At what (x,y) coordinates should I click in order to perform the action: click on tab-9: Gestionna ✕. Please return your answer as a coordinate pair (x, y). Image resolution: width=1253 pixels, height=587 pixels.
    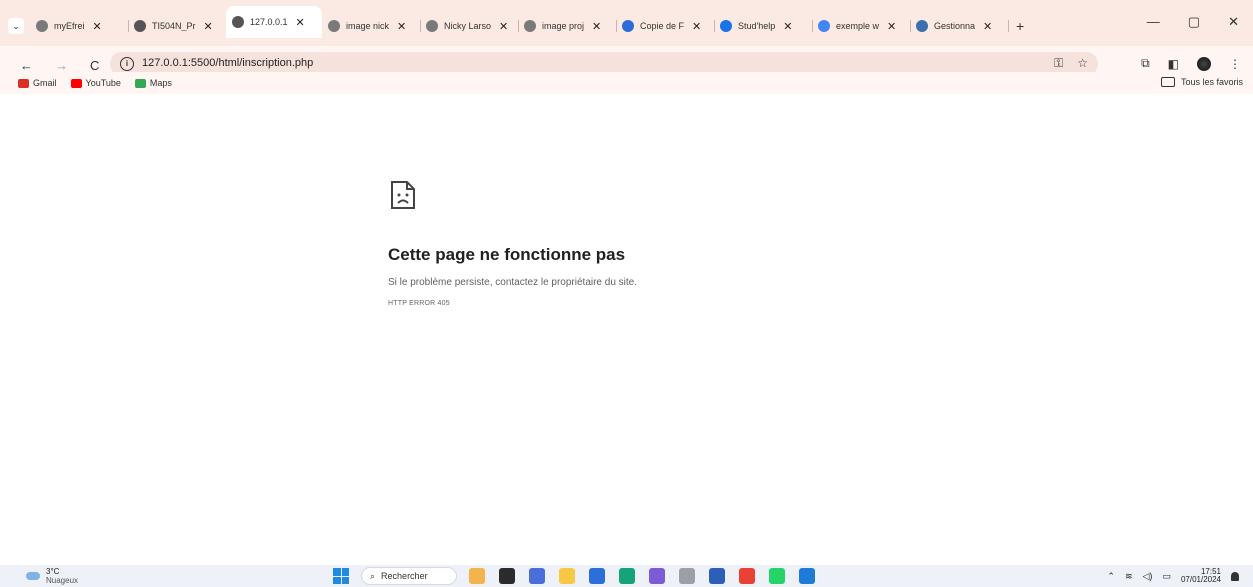
    Looking at the image, I should click on (959, 26).